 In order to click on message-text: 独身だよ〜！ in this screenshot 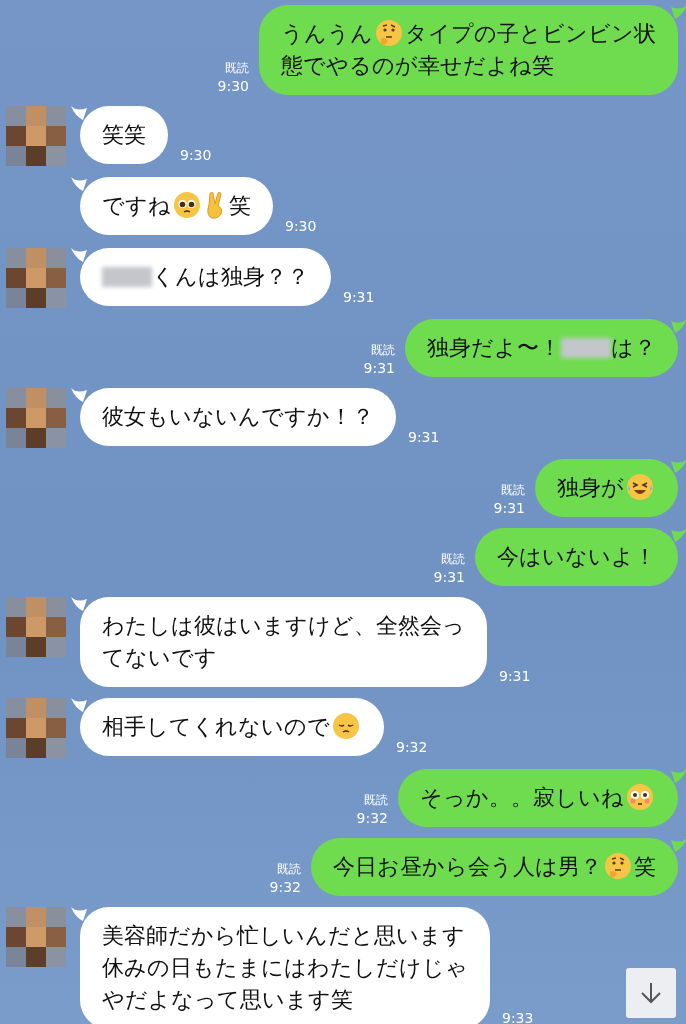, I will do `click(494, 347)`.